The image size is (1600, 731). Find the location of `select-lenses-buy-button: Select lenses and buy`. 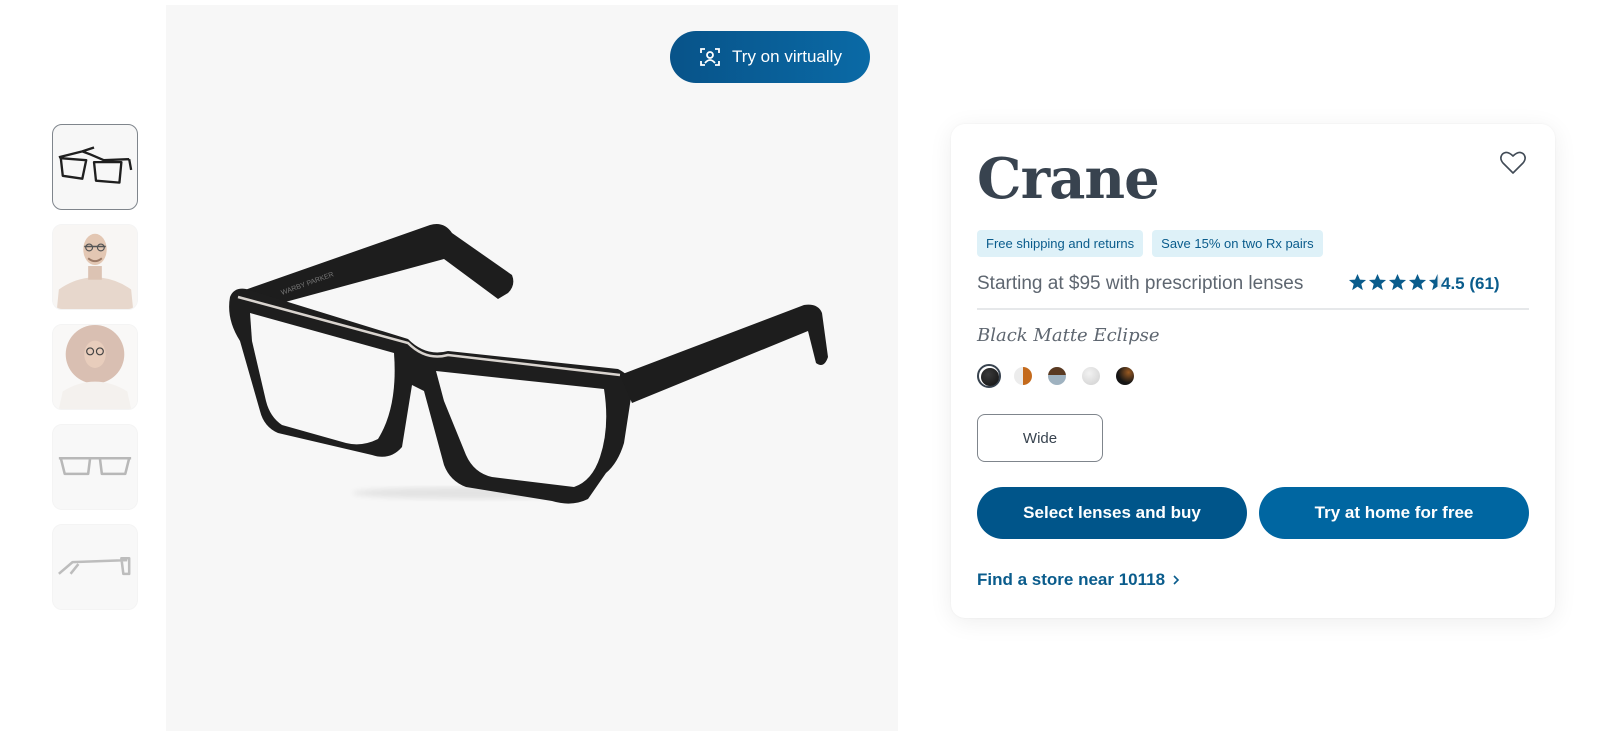

select-lenses-buy-button: Select lenses and buy is located at coordinates (1112, 513).